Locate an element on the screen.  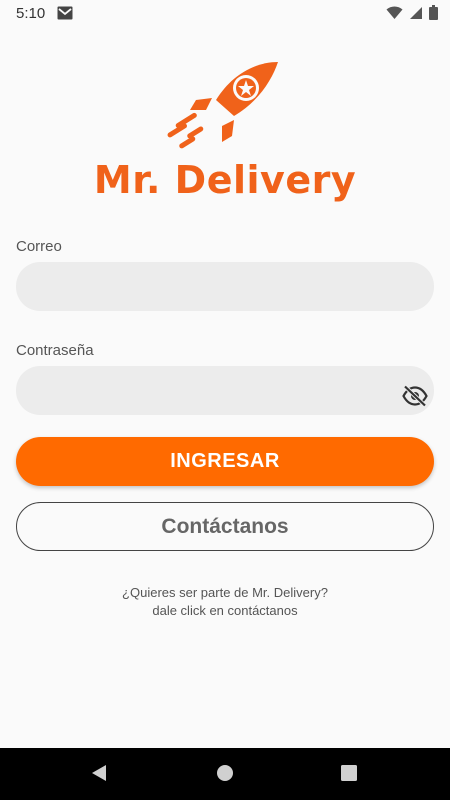
mail-icon is located at coordinates (65, 15).